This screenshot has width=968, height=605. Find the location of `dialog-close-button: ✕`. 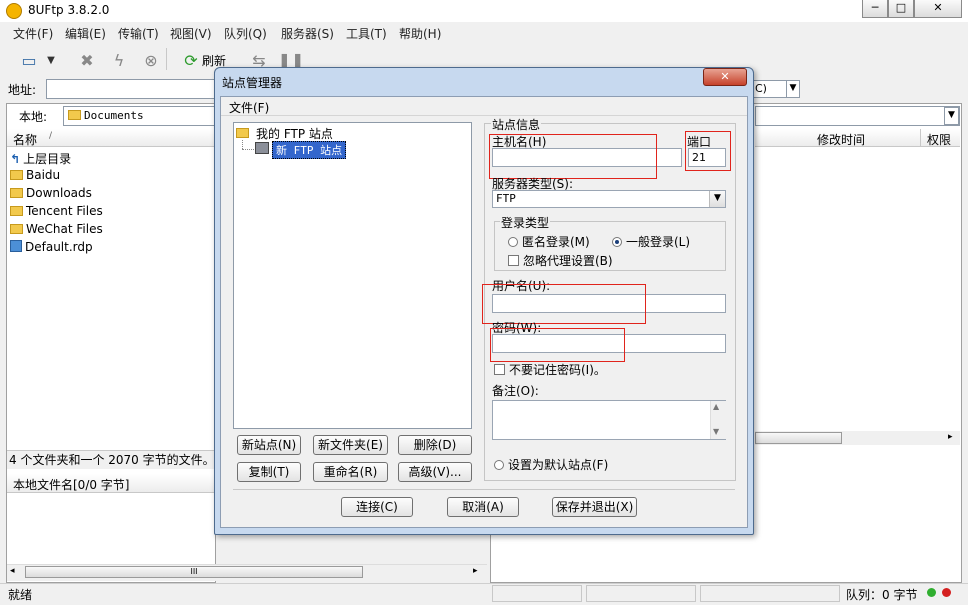

dialog-close-button: ✕ is located at coordinates (725, 77).